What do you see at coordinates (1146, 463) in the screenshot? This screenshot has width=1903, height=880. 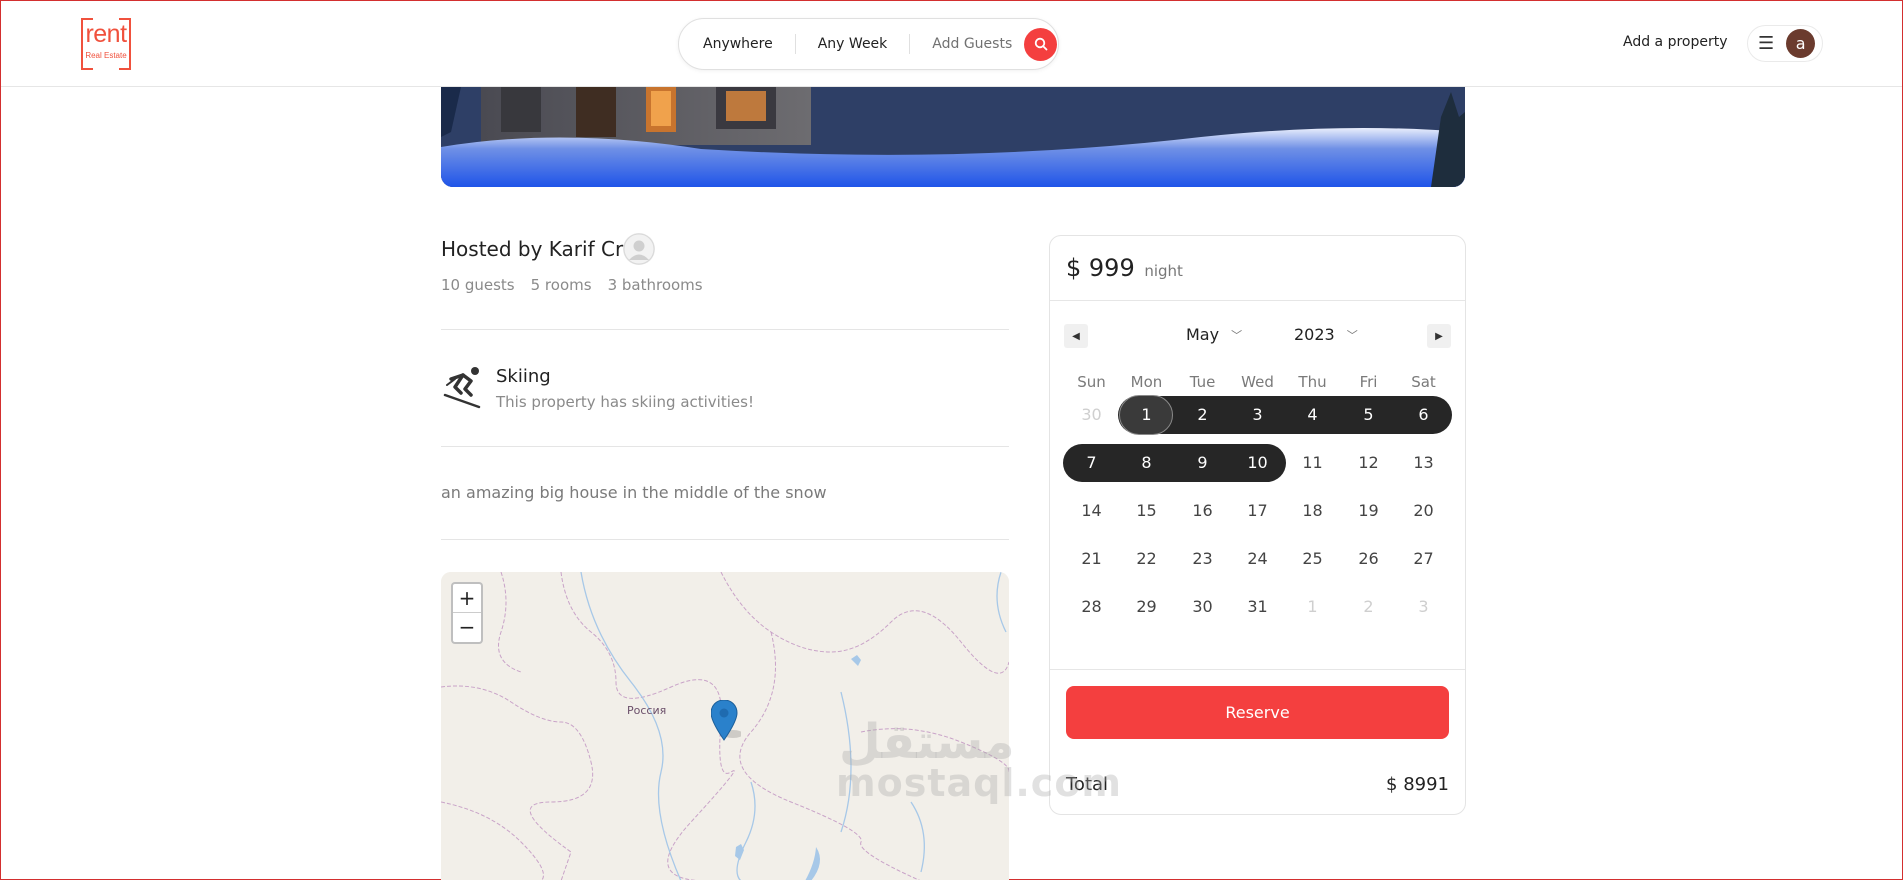 I see `calendar-day: 8` at bounding box center [1146, 463].